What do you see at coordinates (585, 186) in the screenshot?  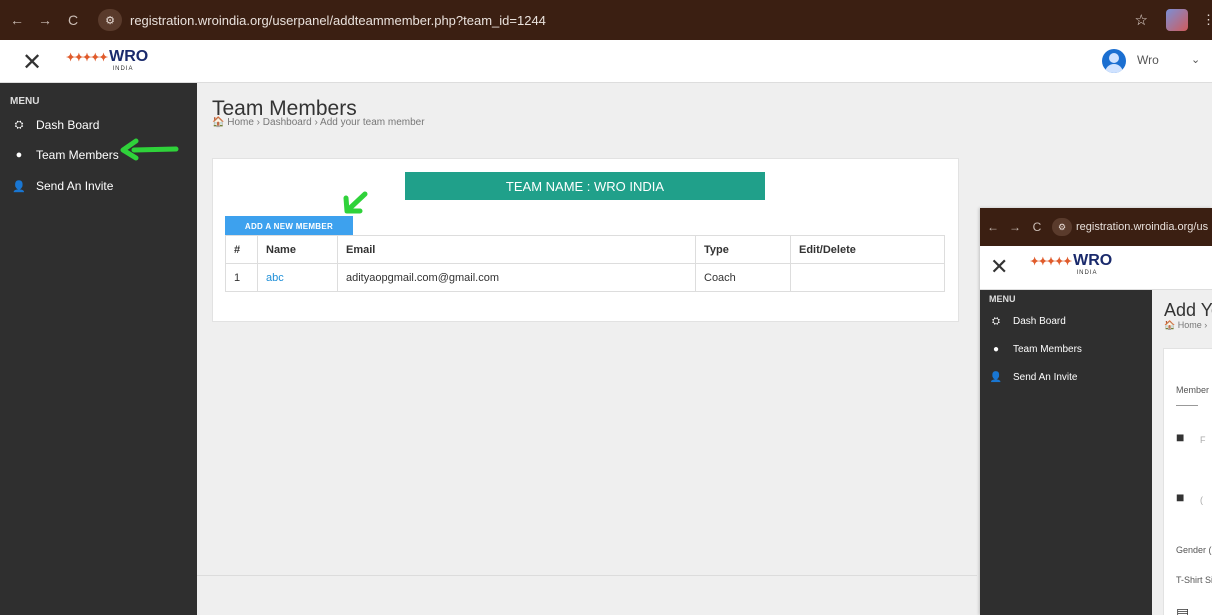 I see `team-name-banner: TEAM NAME : WRO INDIA` at bounding box center [585, 186].